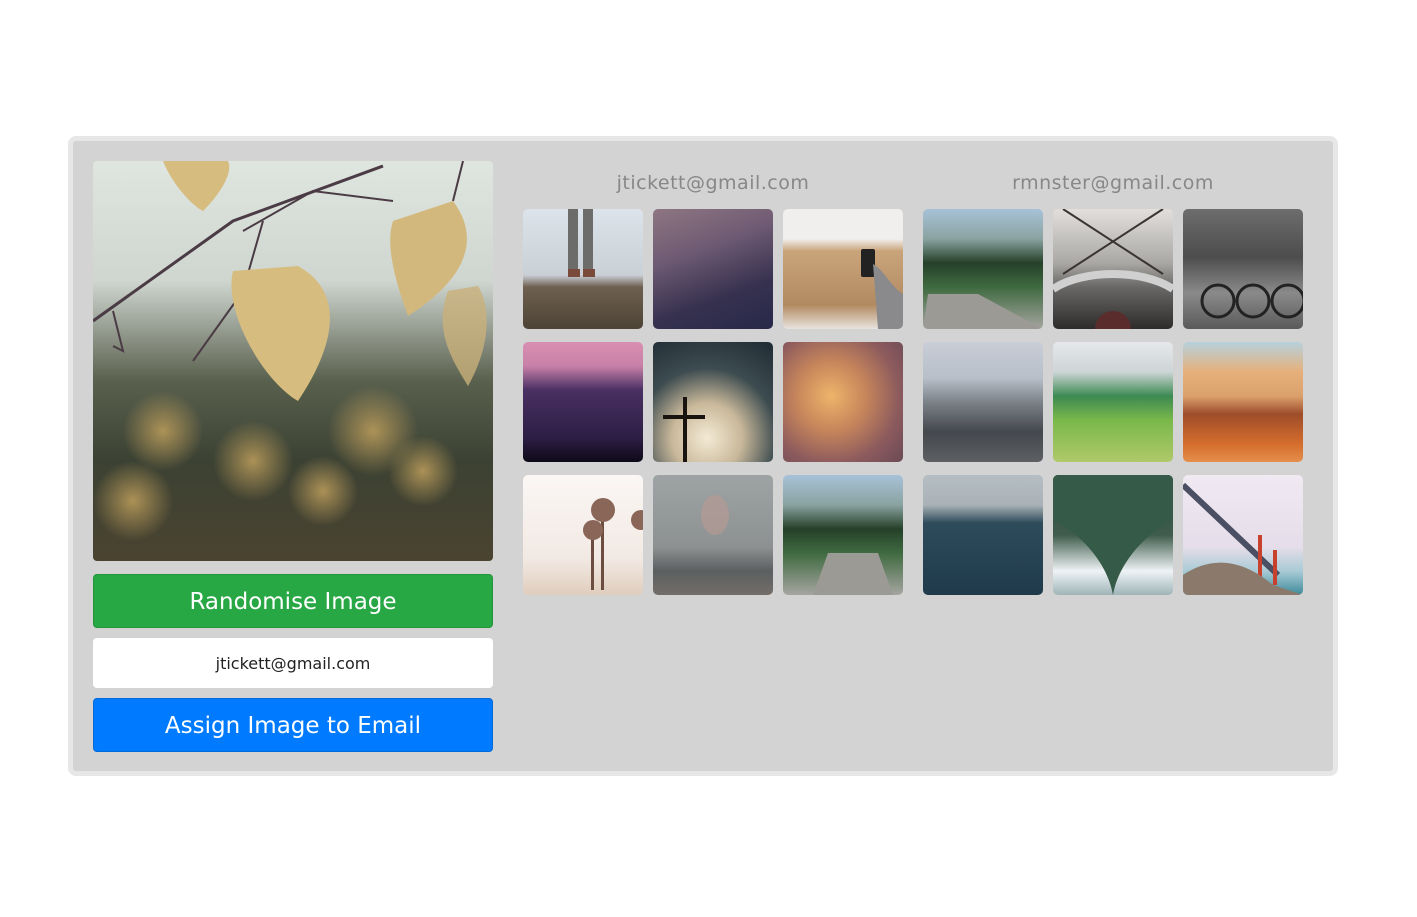 This screenshot has height=917, width=1417. I want to click on user-column: rmnster@gmail.com, so click(1113, 378).